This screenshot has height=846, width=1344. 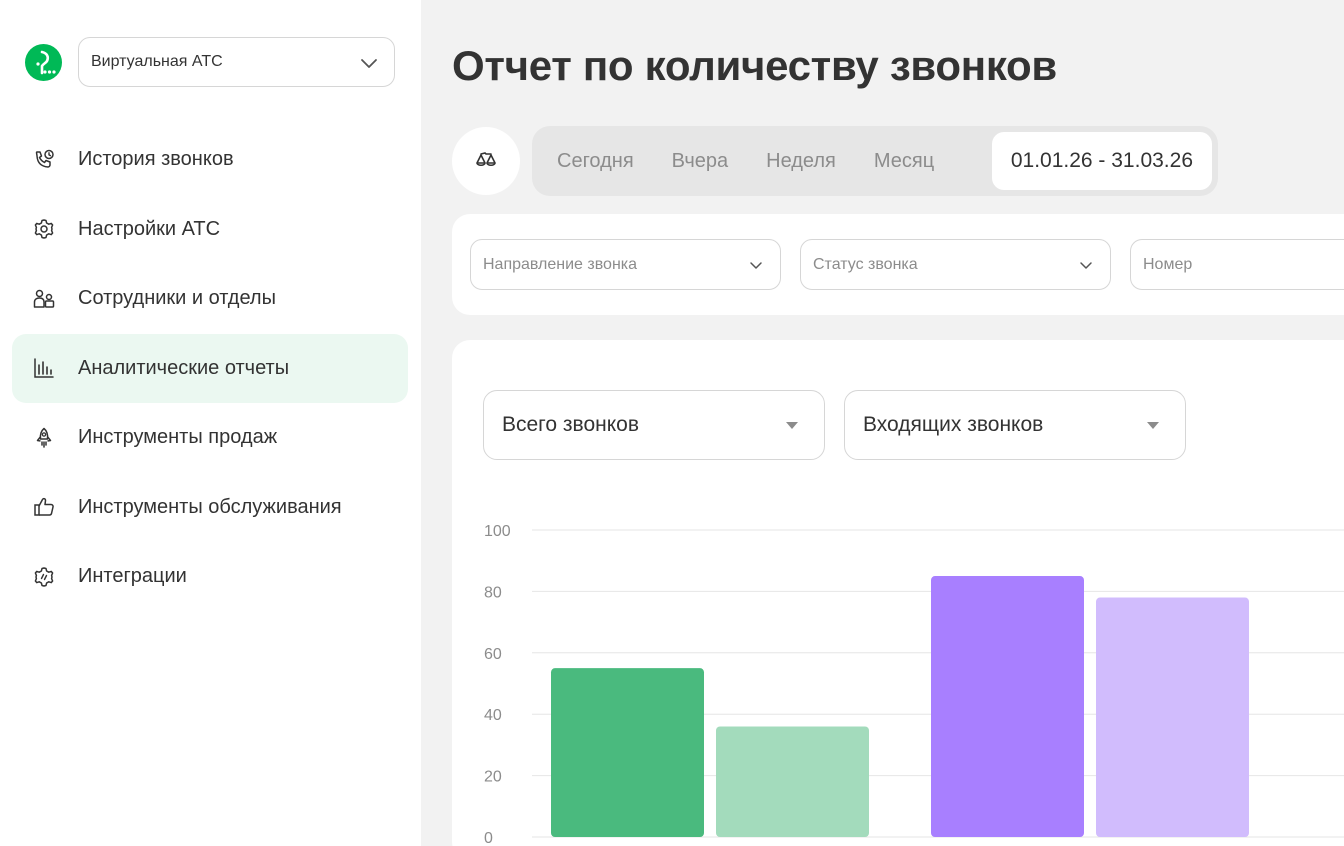 I want to click on number-input: Номер, so click(x=1237, y=264).